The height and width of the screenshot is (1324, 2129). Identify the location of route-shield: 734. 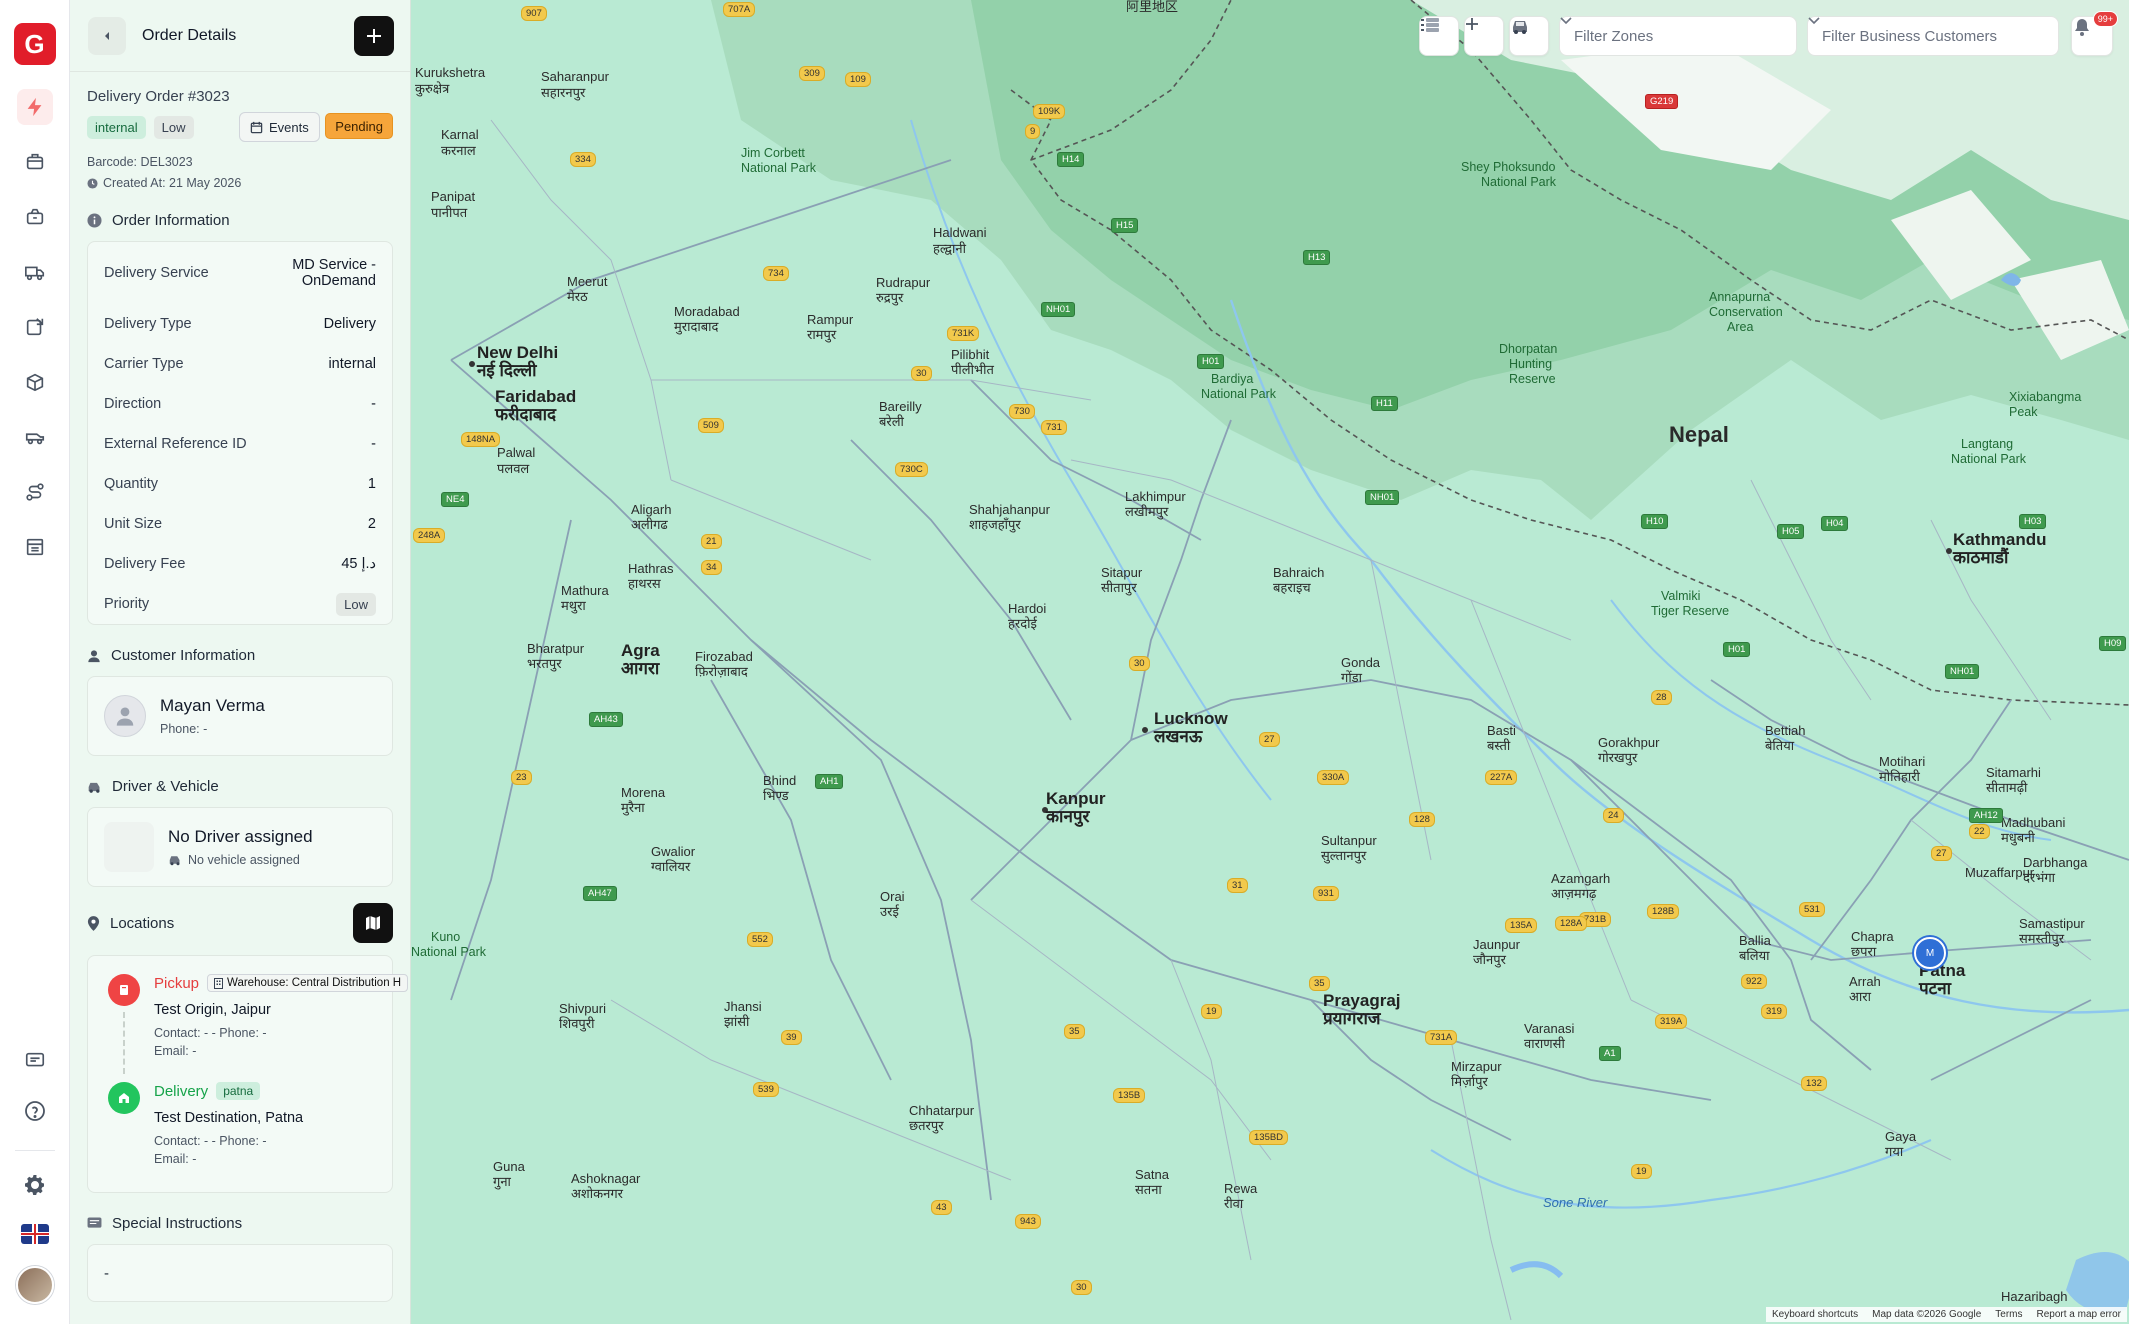
(776, 273).